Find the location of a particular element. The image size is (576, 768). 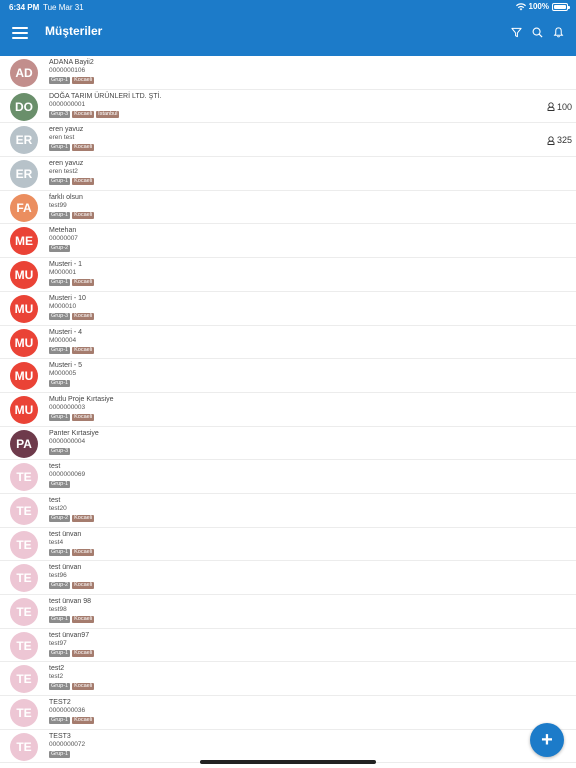

customer-name: farklı olsun is located at coordinates (66, 197).